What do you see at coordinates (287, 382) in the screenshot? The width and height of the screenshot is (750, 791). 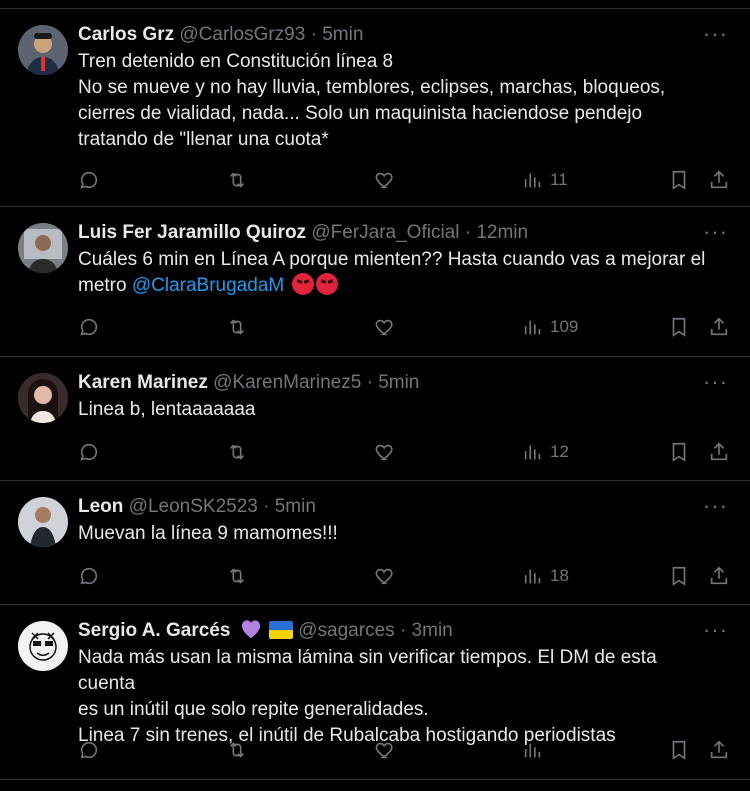 I see `user-handle: @KarenMarinez5` at bounding box center [287, 382].